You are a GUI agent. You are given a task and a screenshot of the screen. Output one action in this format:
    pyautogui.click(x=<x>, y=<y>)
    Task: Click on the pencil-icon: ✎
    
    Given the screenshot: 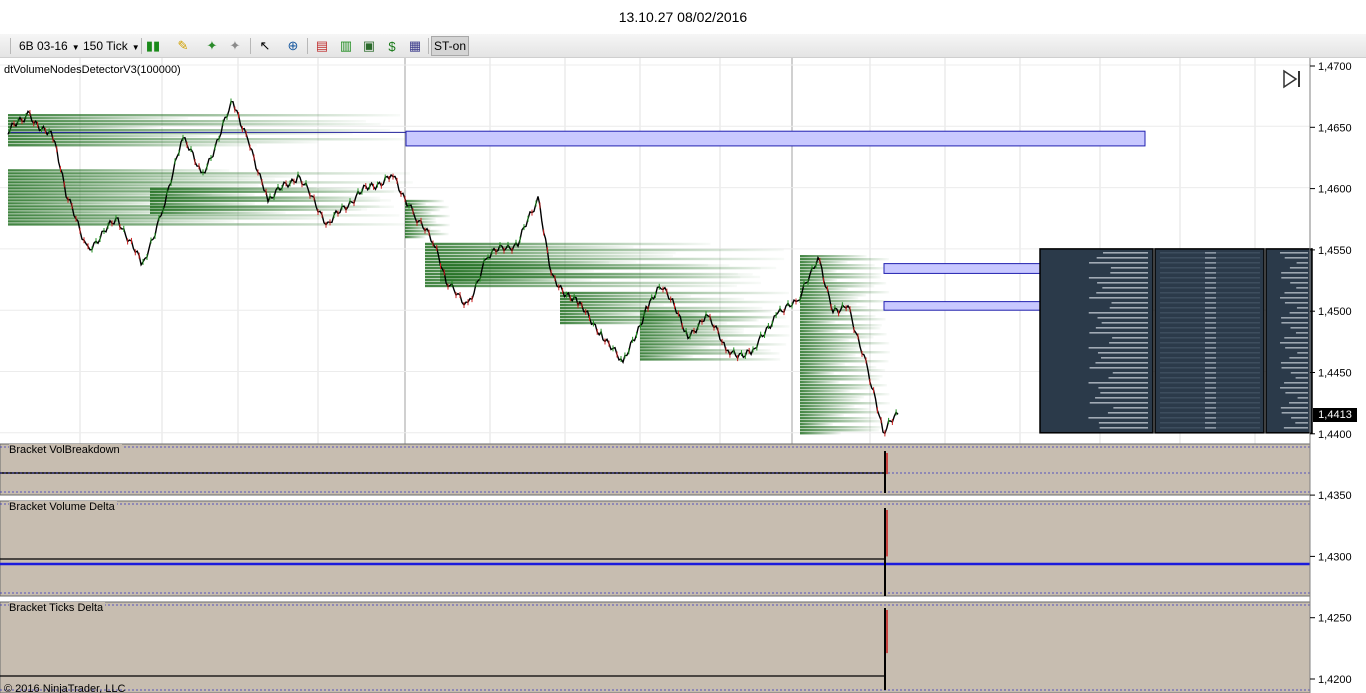 What is the action you would take?
    pyautogui.click(x=183, y=46)
    